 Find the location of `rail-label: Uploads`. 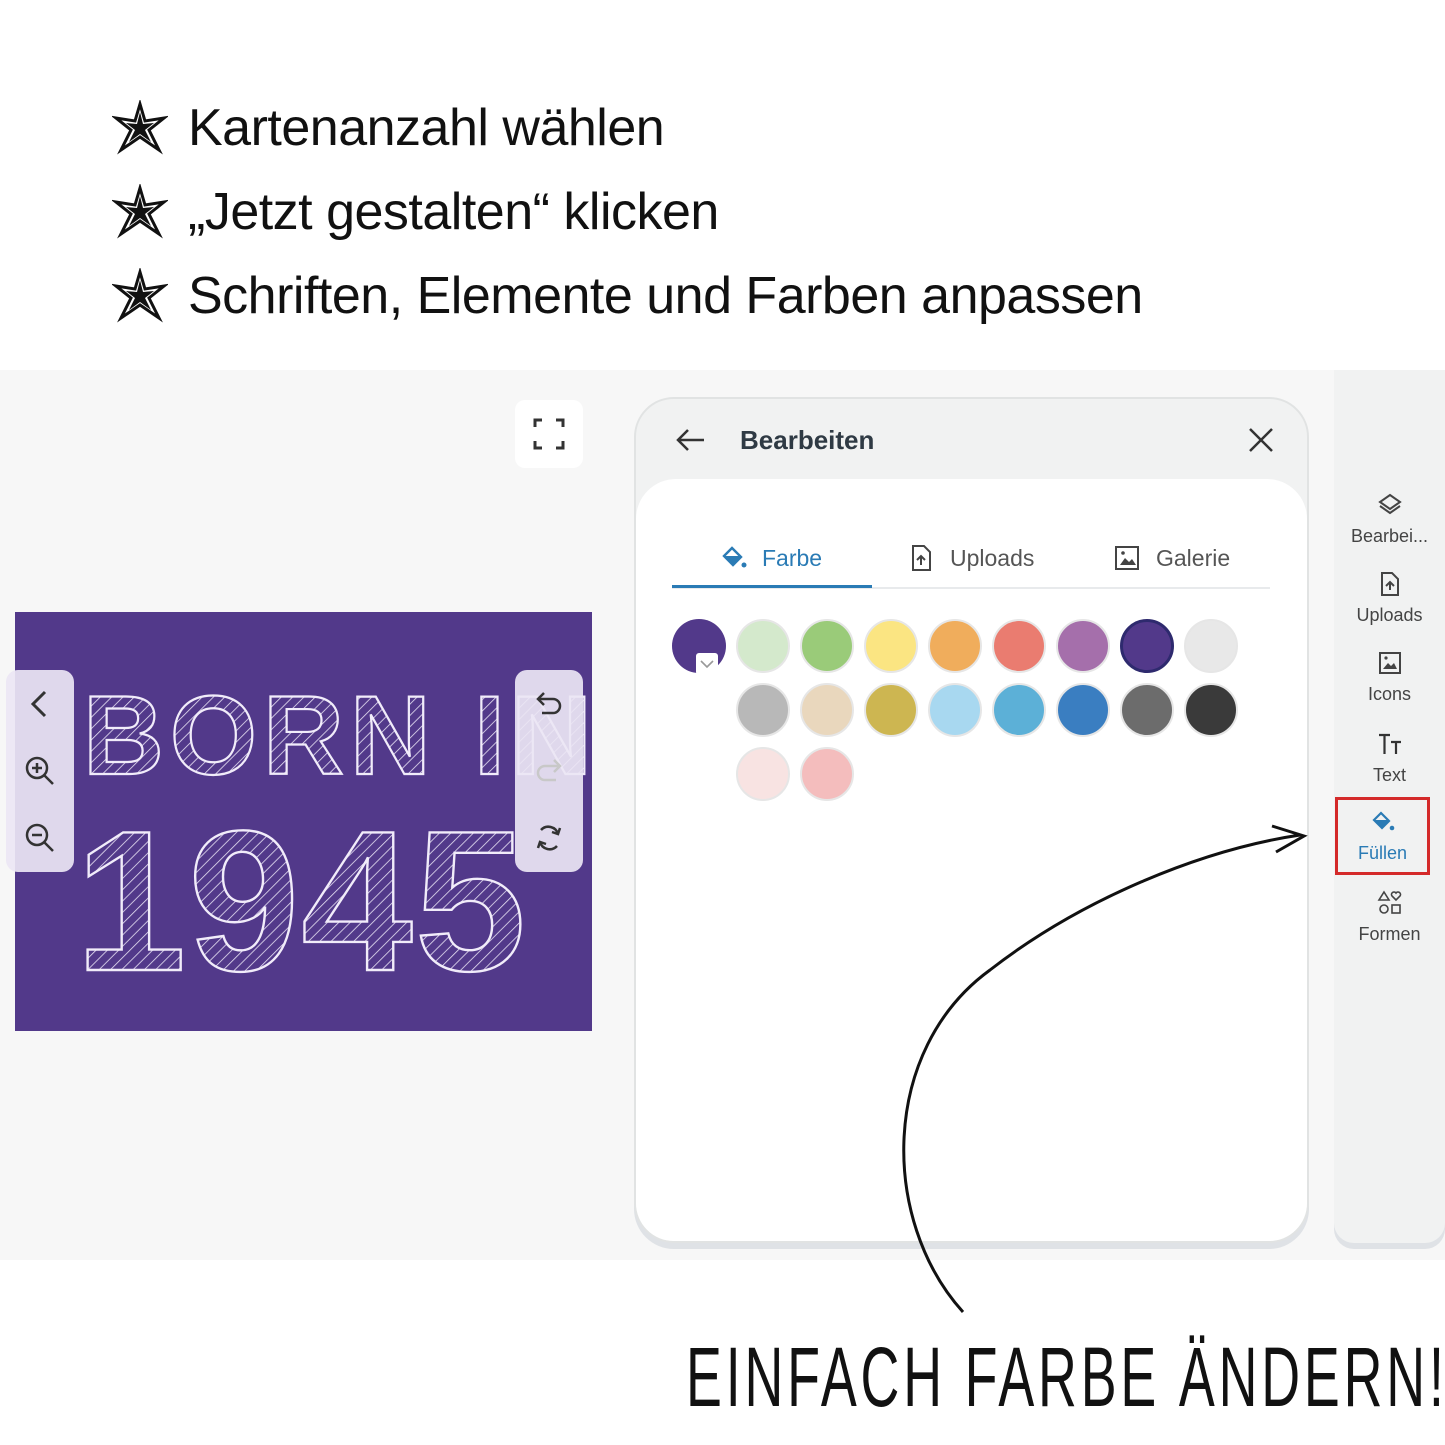

rail-label: Uploads is located at coordinates (1389, 614).